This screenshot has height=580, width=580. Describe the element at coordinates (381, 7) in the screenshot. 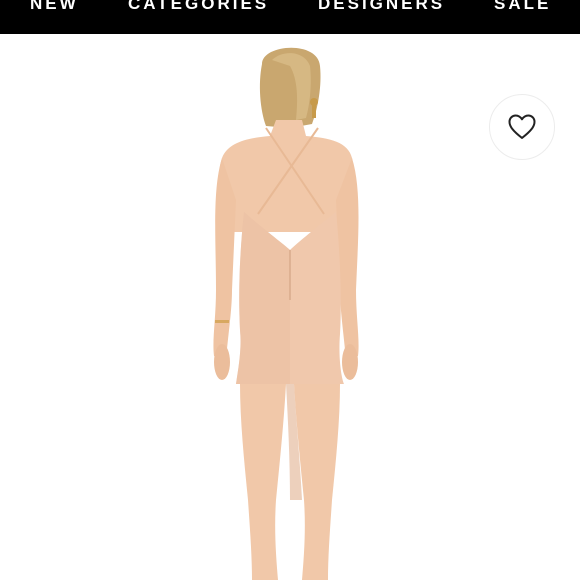

I see `nav-item-designers: DESIGNERS` at that location.